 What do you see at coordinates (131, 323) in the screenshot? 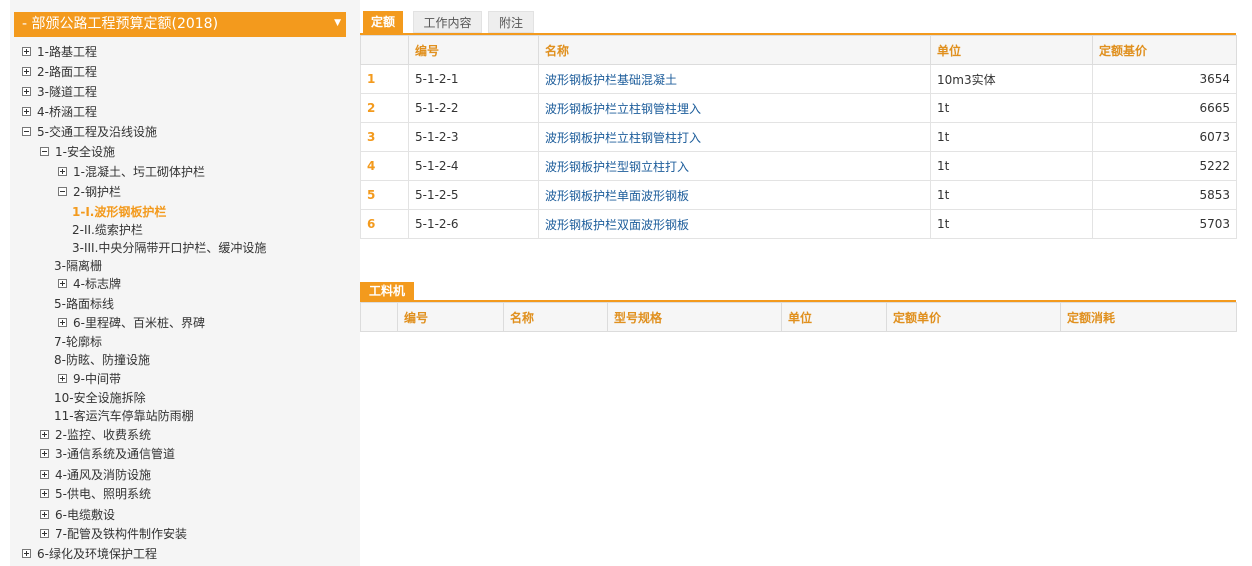
I see `tree-item: 6-里程碑、百米桩、界碑` at bounding box center [131, 323].